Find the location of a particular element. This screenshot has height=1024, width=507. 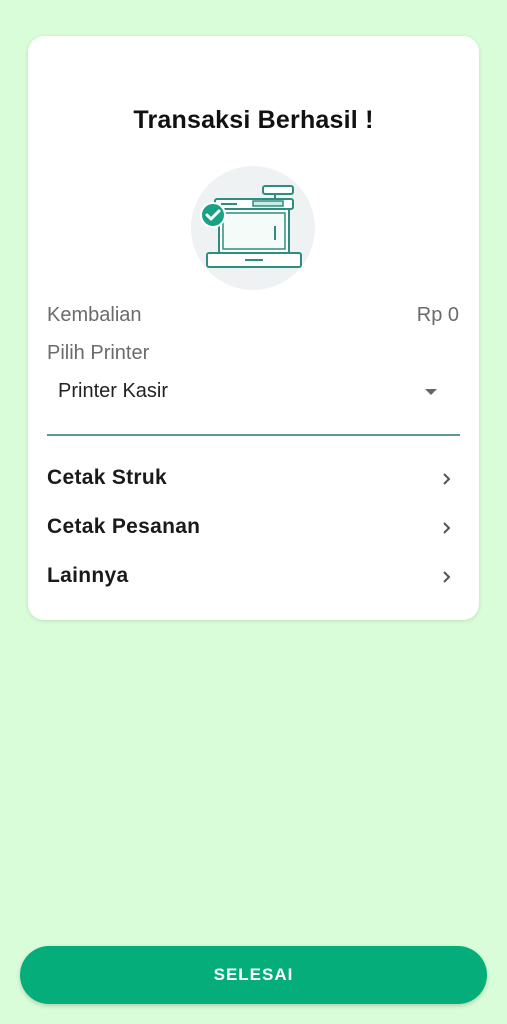

menu-item-label: Lainnya is located at coordinates (88, 575).